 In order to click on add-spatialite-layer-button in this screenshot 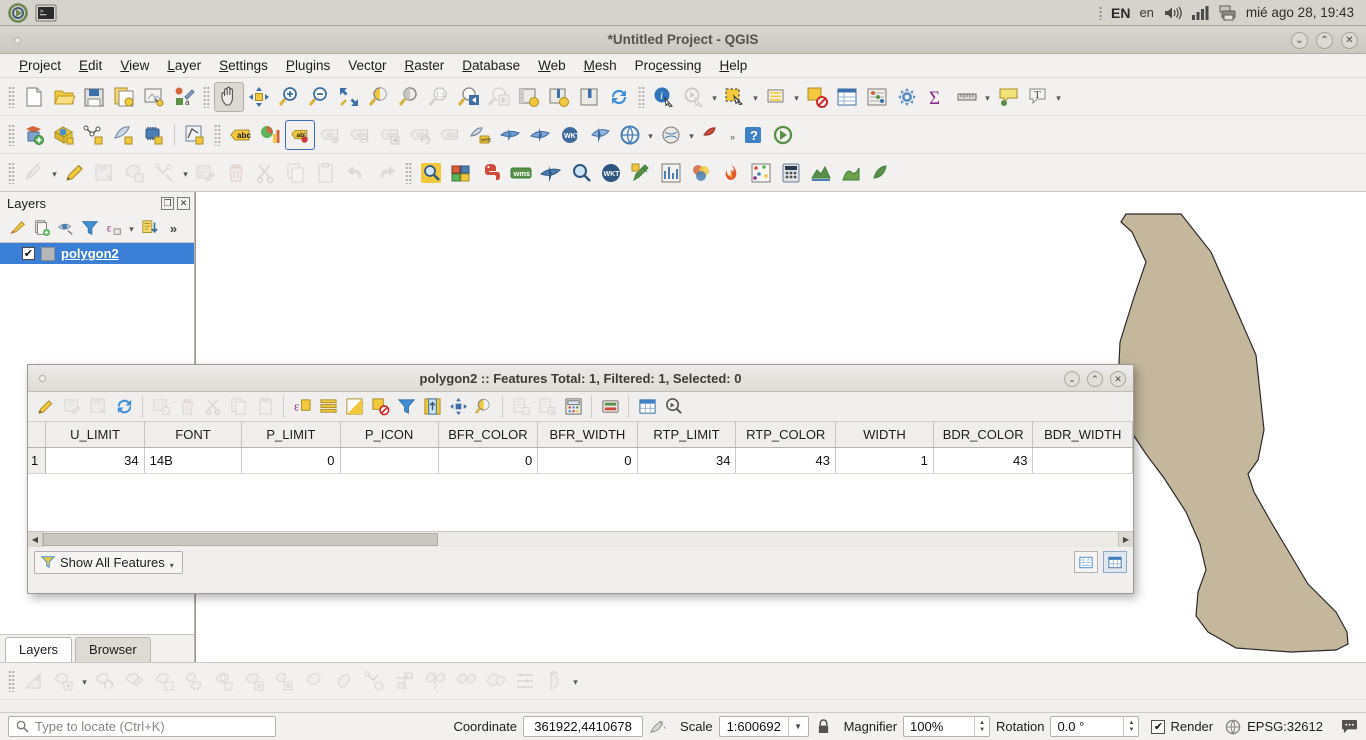, I will do `click(124, 135)`.